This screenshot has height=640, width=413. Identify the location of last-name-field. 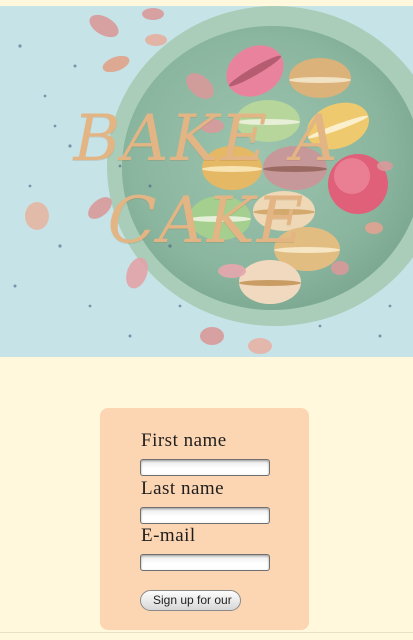
(205, 515).